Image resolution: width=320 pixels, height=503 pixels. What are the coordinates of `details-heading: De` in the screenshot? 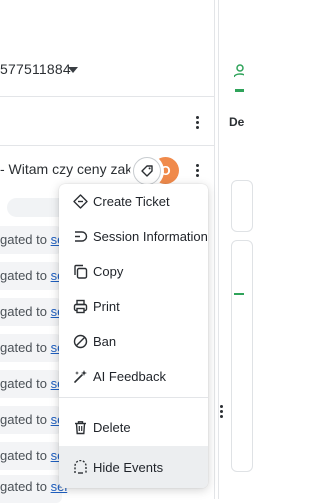 It's located at (237, 122).